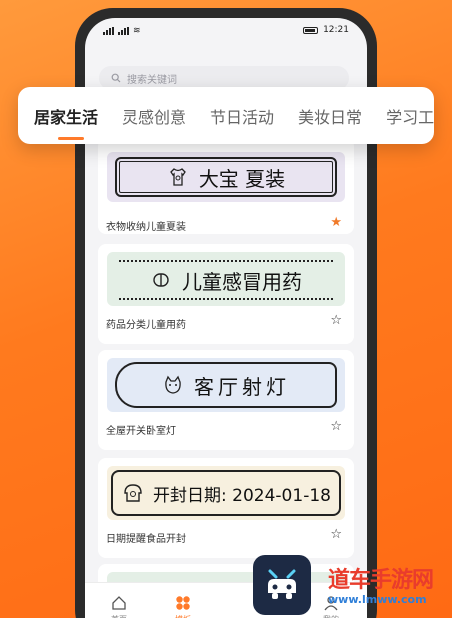 Image resolution: width=452 pixels, height=618 pixels. I want to click on tape-text: 客厅射灯, so click(242, 386).